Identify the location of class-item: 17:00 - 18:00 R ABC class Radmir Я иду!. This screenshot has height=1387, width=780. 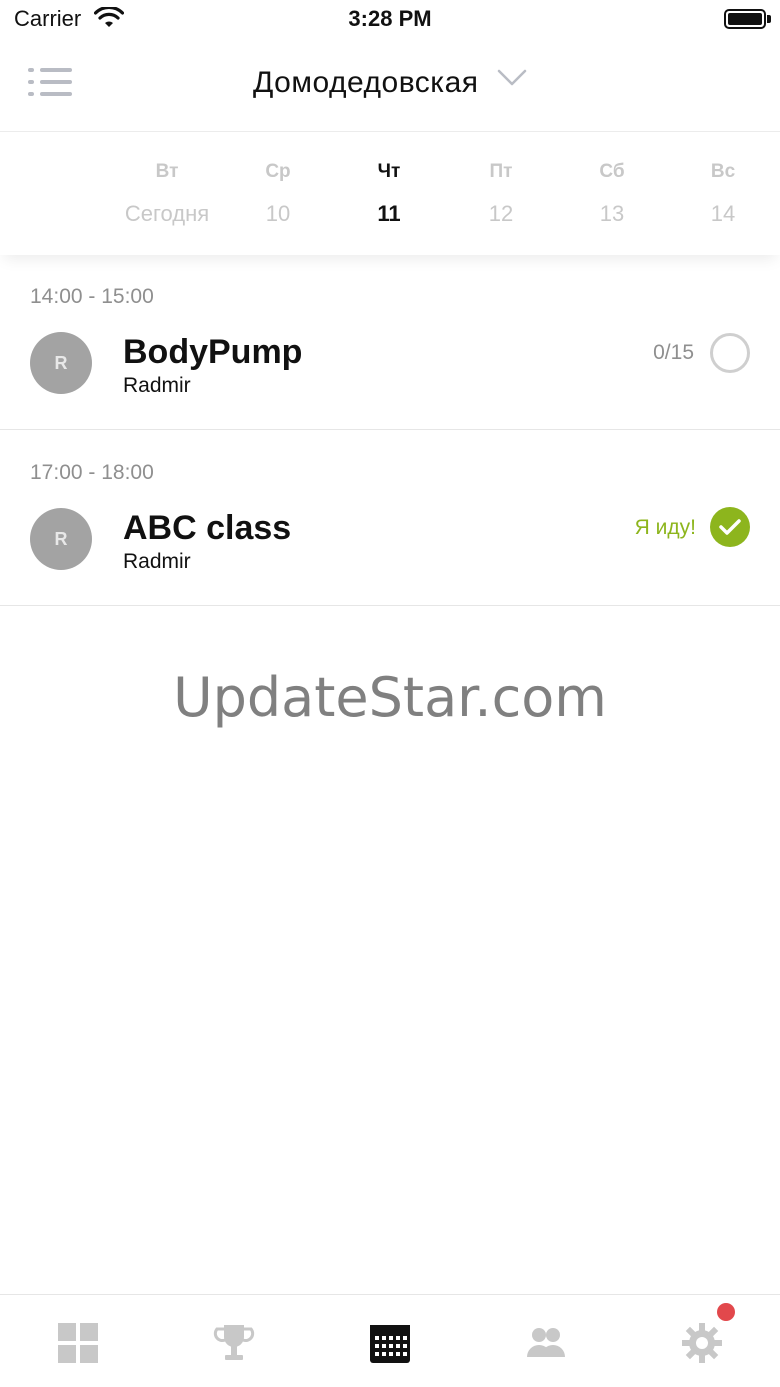
(390, 518).